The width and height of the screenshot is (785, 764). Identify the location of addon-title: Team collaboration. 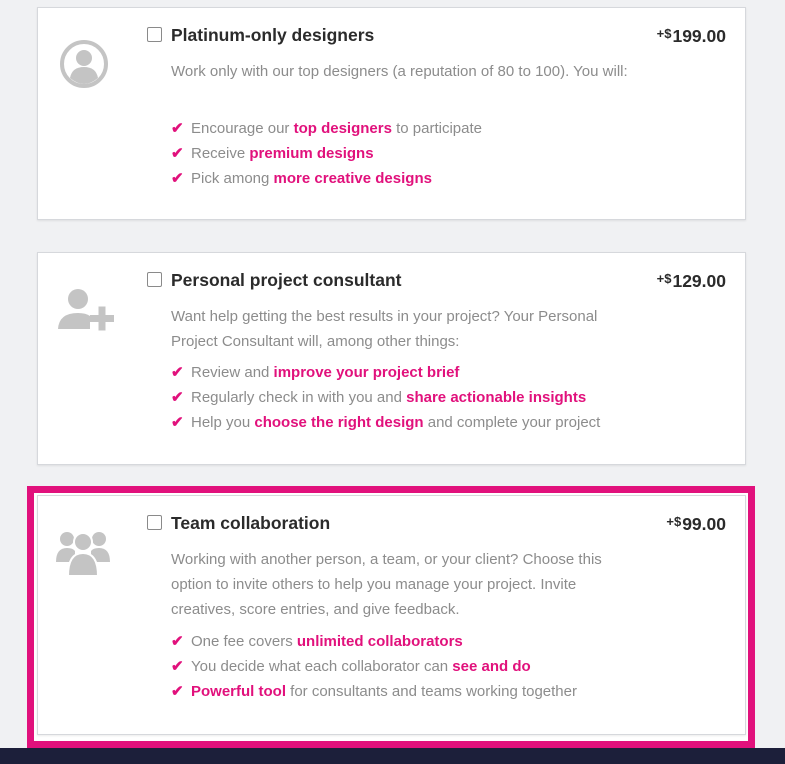
(251, 523).